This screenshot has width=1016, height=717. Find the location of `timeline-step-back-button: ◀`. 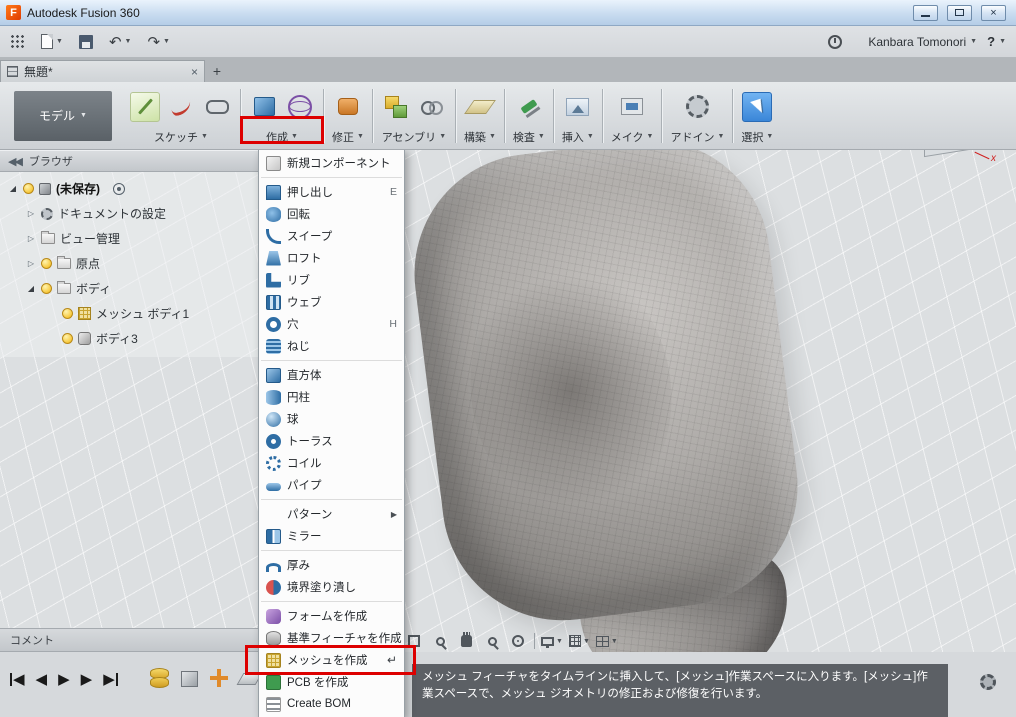

timeline-step-back-button: ◀ is located at coordinates (42, 679).